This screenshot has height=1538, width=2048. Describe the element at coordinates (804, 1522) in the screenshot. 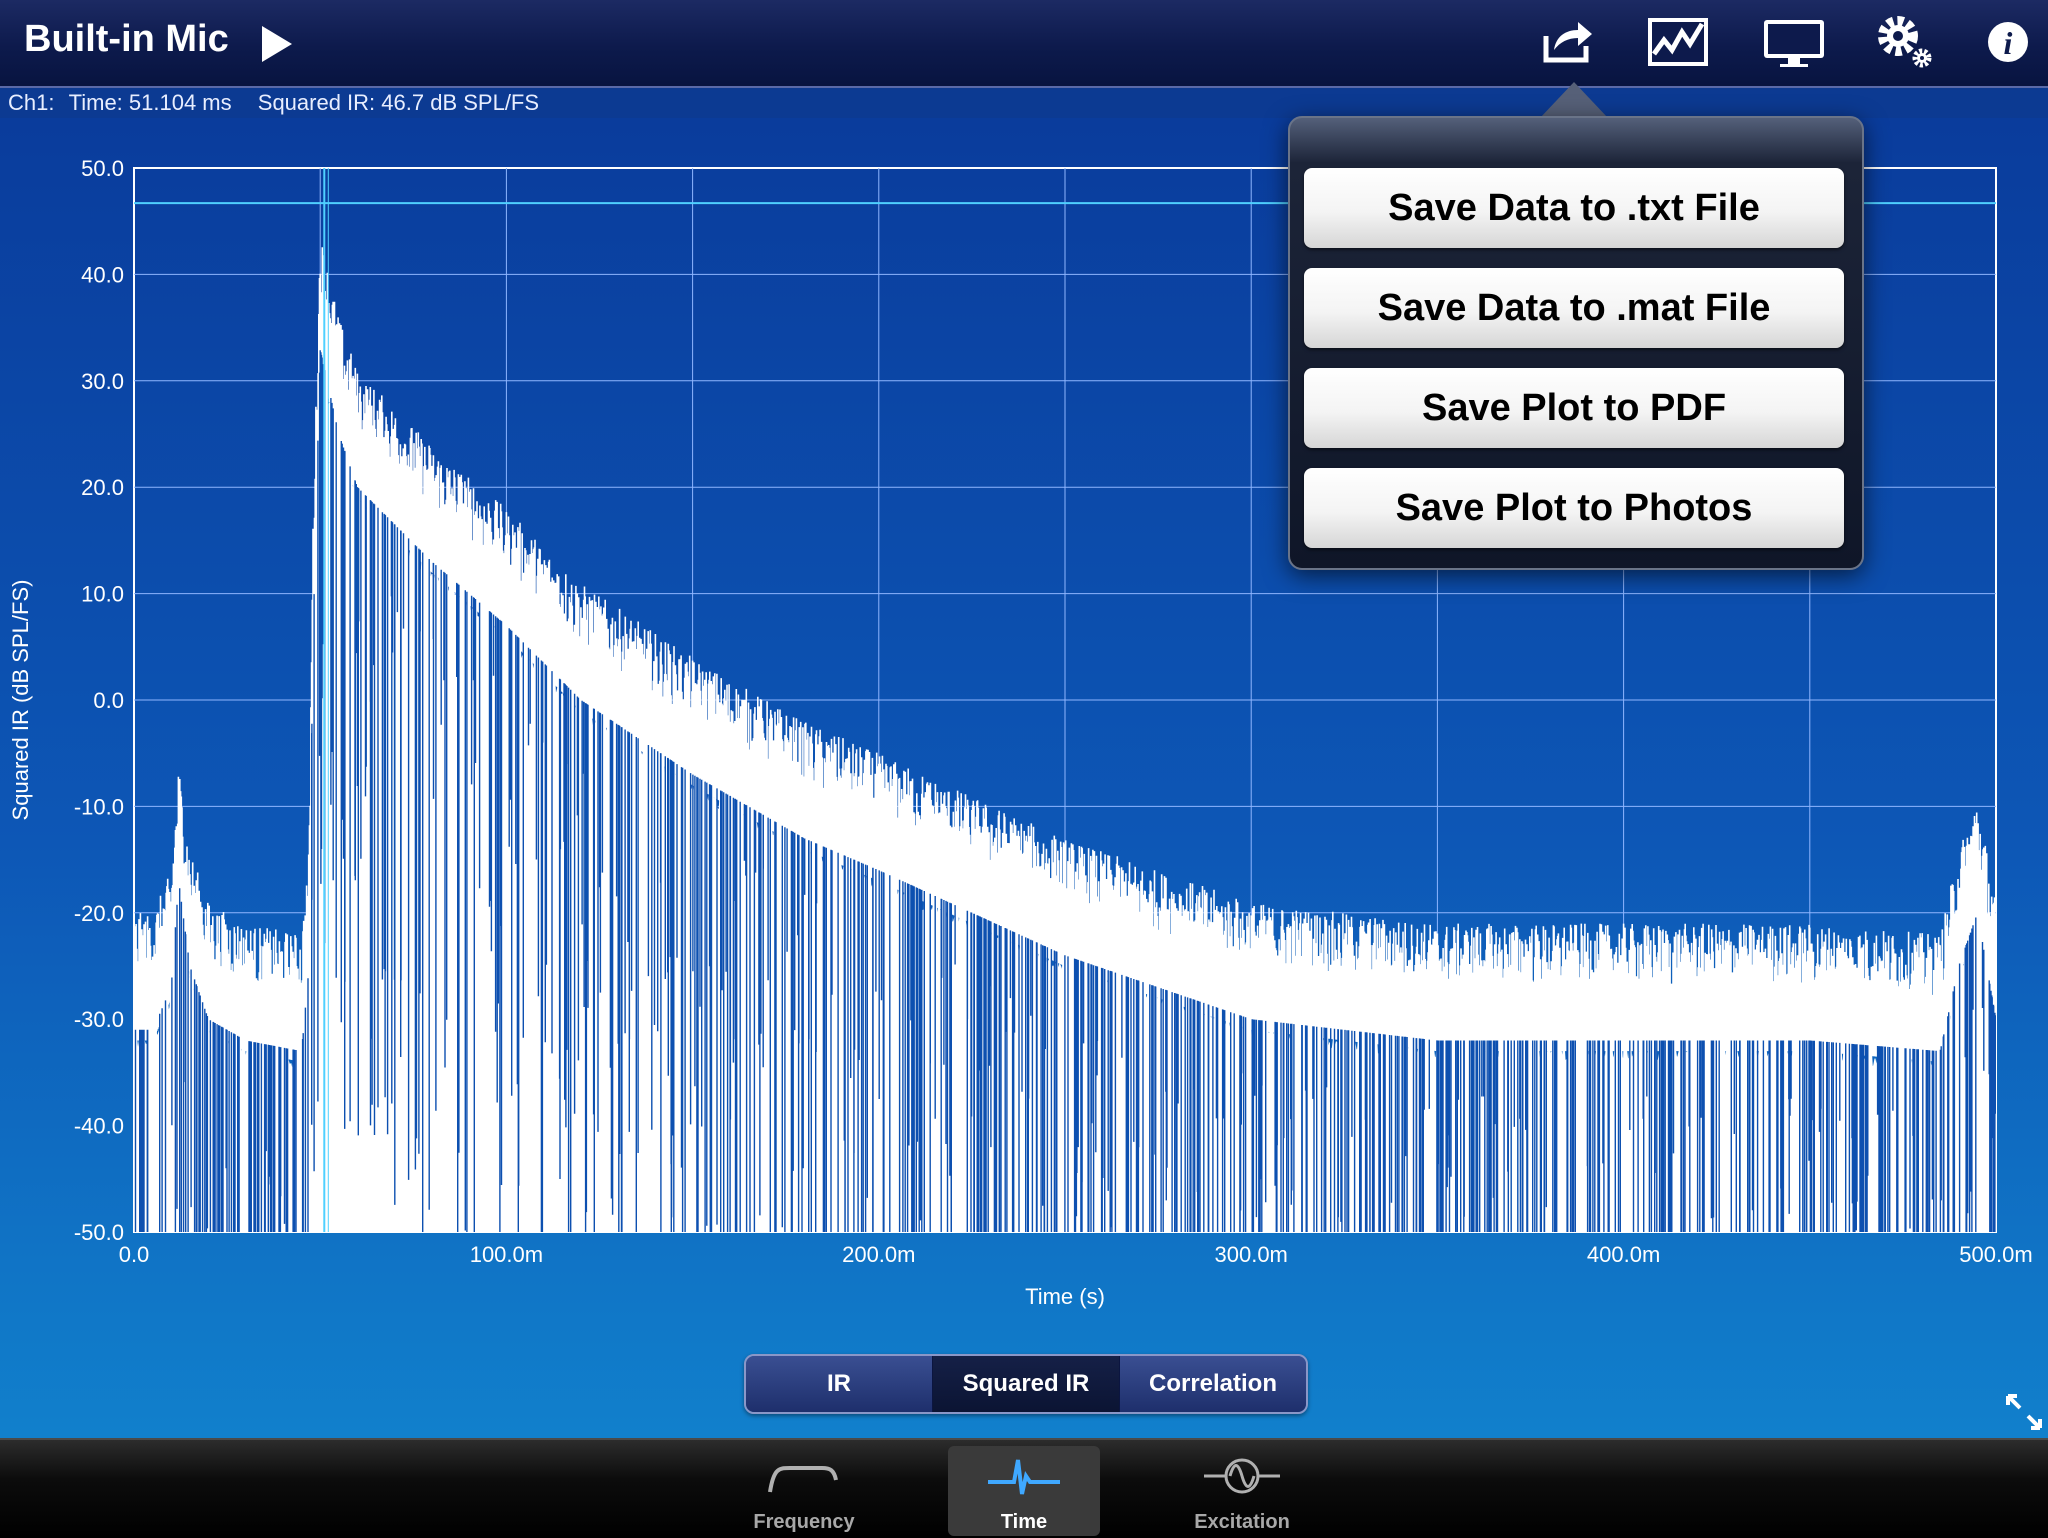

I see `tab-frequency-label: Frequency` at that location.